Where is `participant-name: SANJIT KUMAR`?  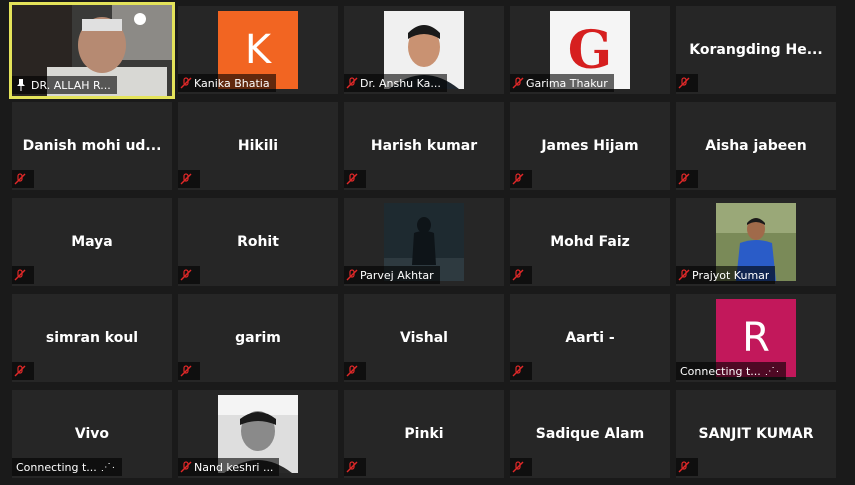
participant-name: SANJIT KUMAR is located at coordinates (756, 434).